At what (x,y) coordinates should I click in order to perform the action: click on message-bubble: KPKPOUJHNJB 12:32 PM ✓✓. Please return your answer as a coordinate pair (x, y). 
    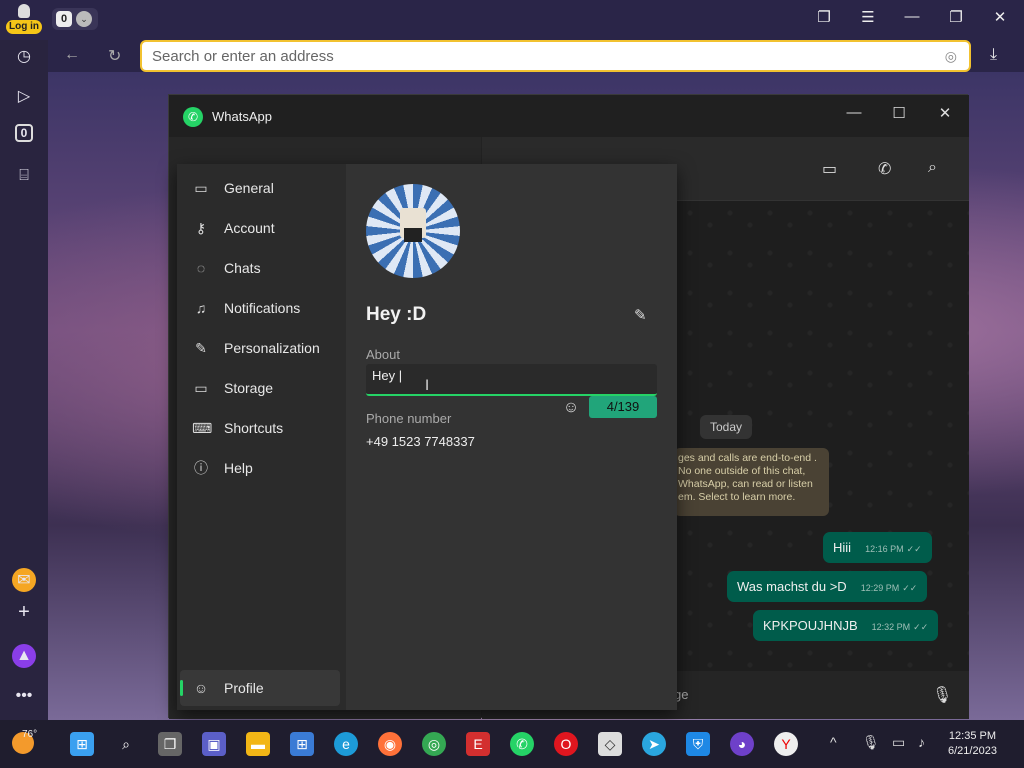
    Looking at the image, I should click on (846, 625).